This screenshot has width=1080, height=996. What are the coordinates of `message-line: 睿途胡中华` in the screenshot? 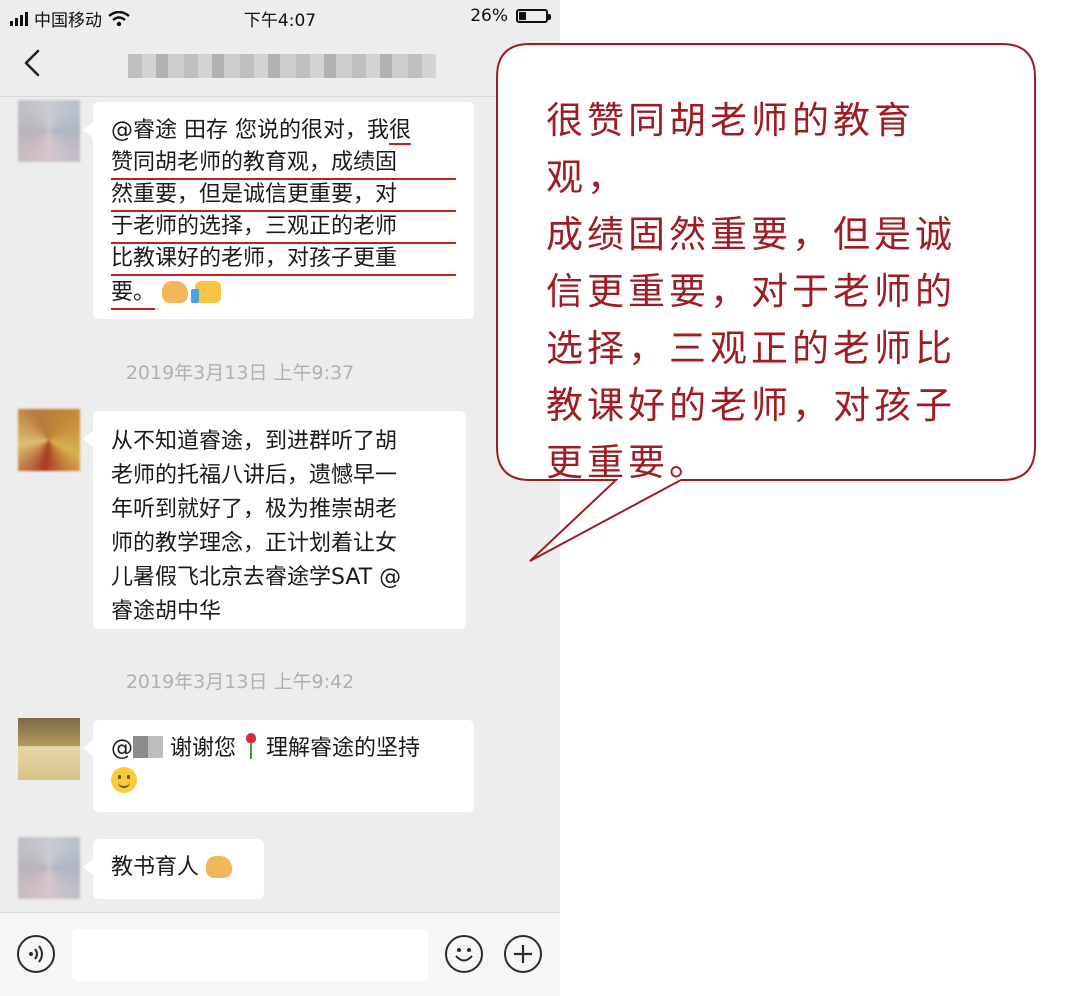 It's located at (166, 611).